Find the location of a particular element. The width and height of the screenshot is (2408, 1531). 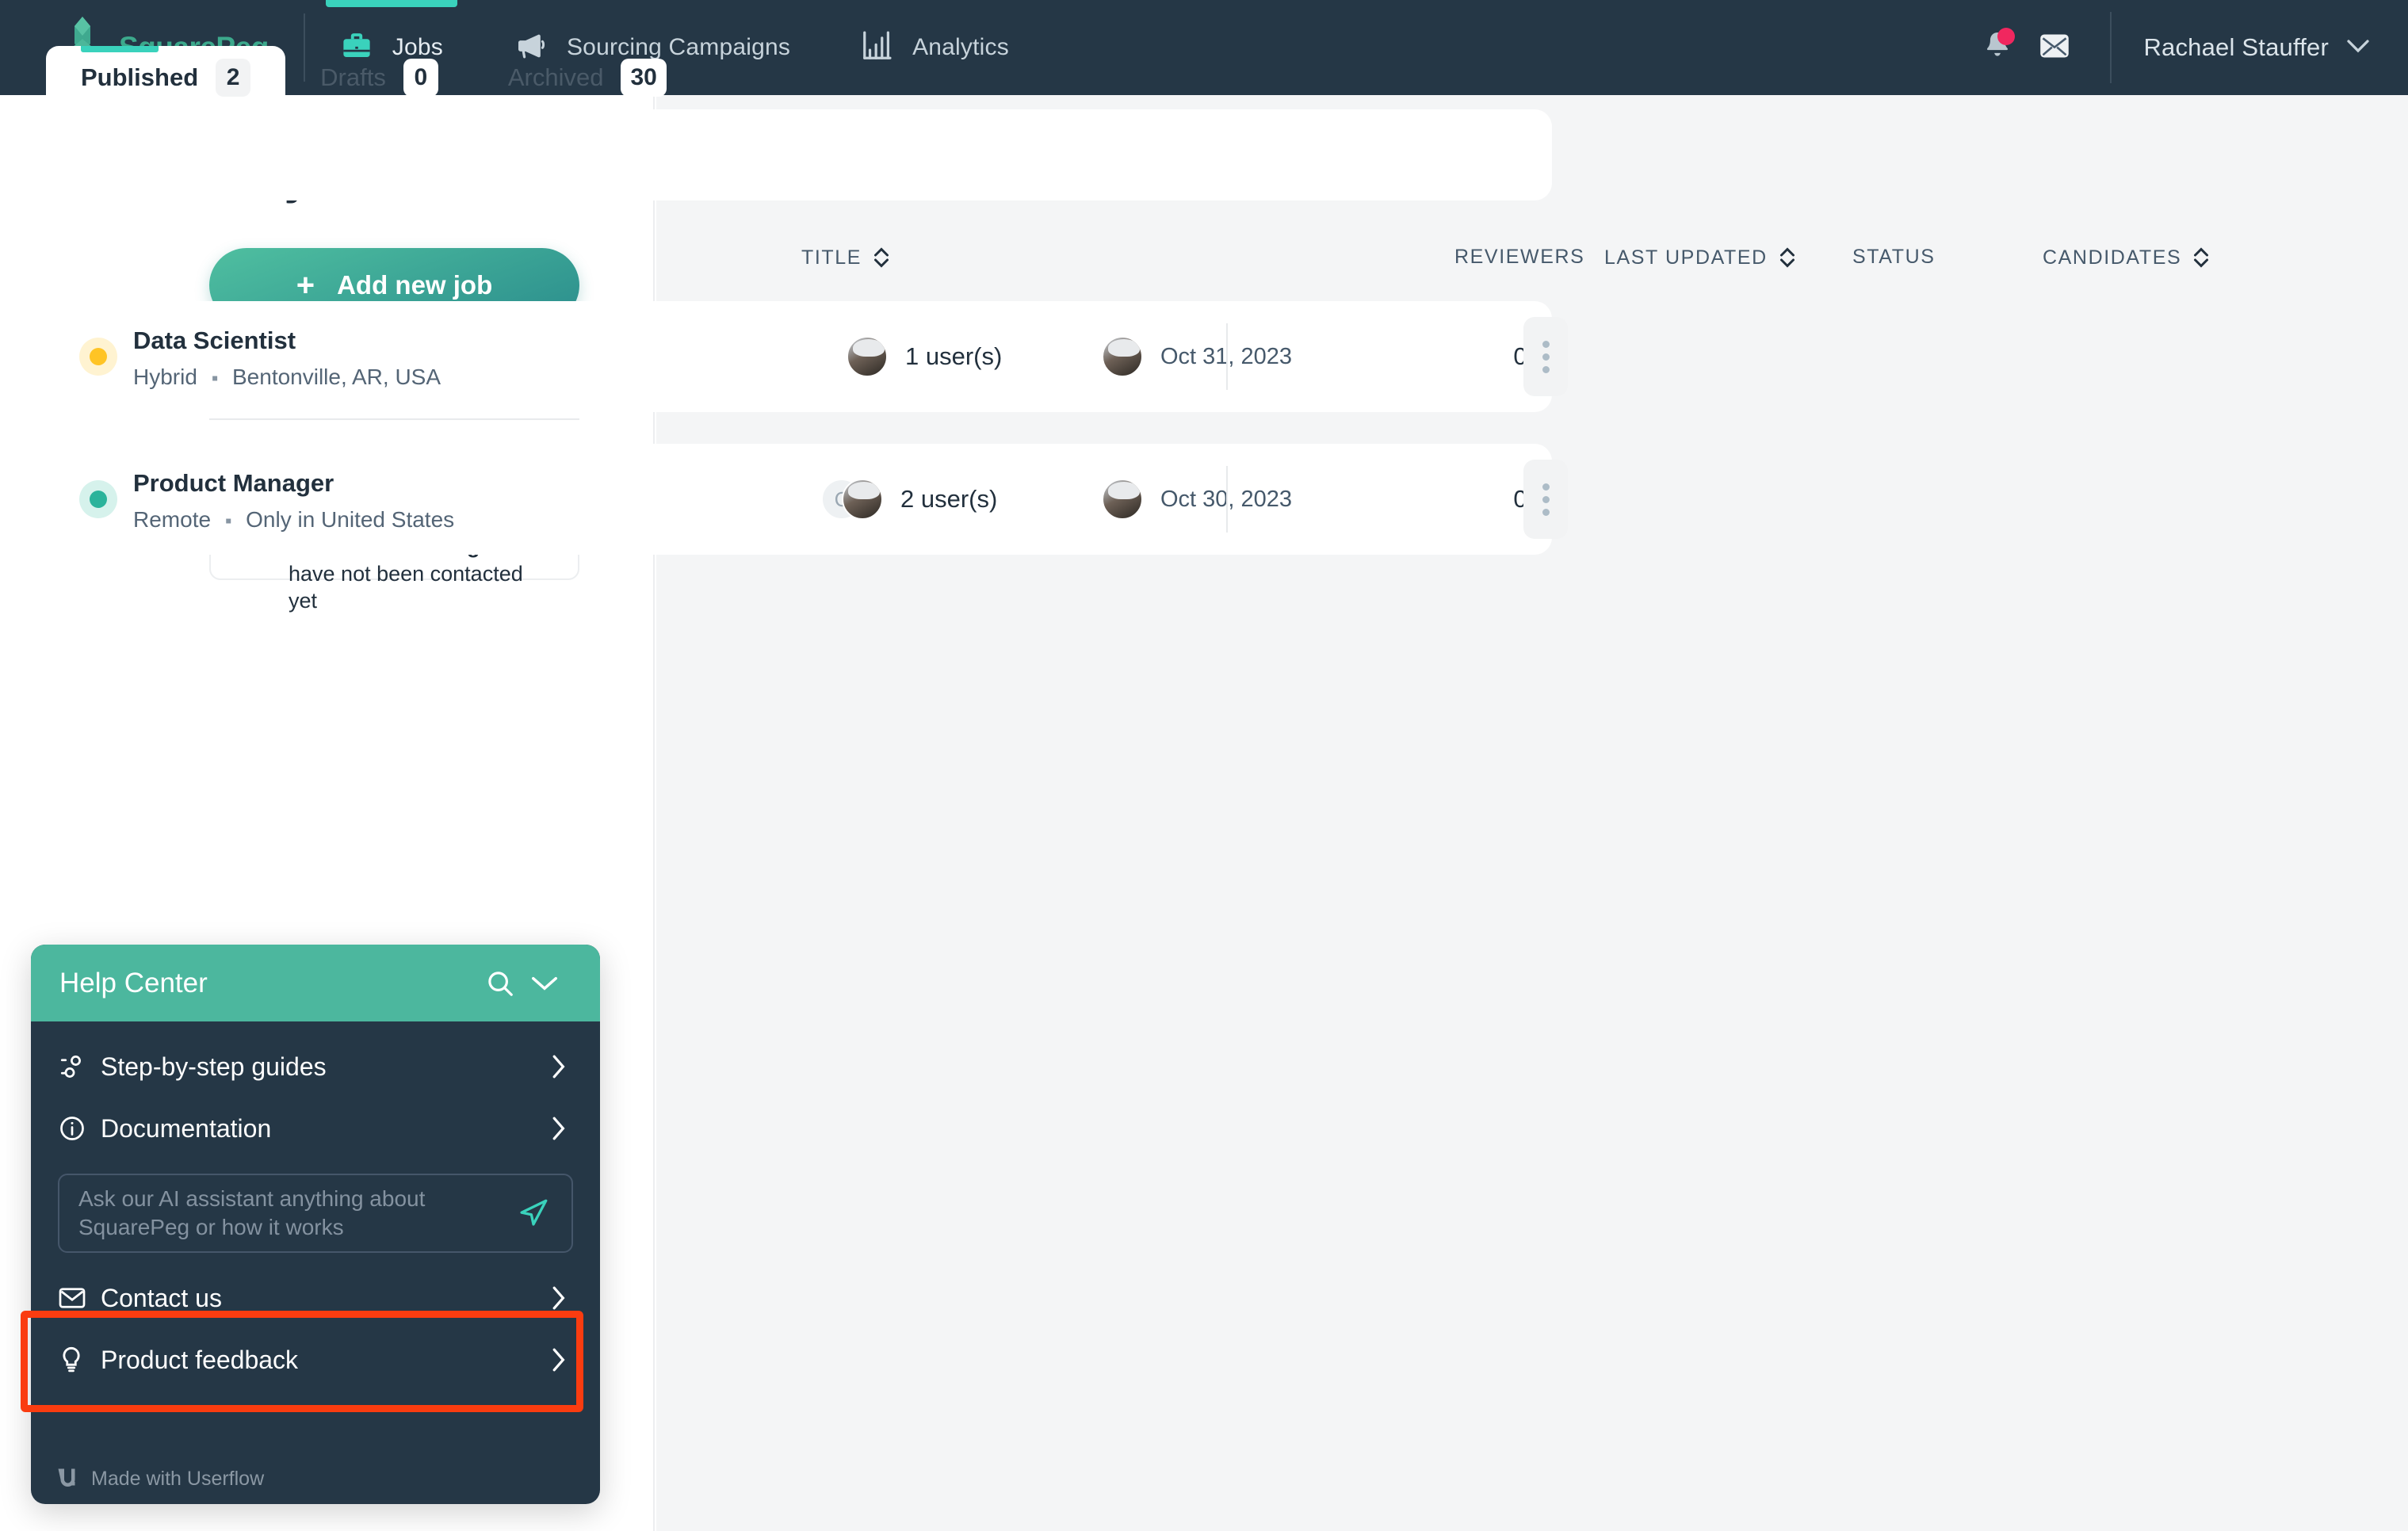

column-header-label: TITLE is located at coordinates (831, 257).